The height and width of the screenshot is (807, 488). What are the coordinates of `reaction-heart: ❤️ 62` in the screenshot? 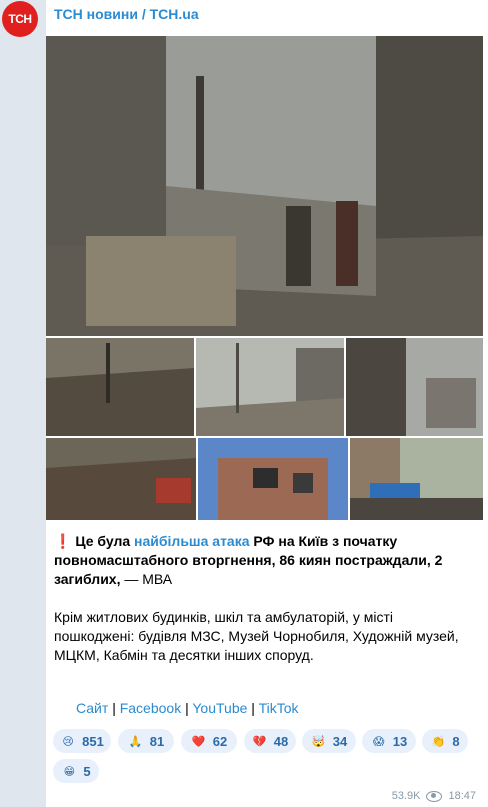 It's located at (209, 741).